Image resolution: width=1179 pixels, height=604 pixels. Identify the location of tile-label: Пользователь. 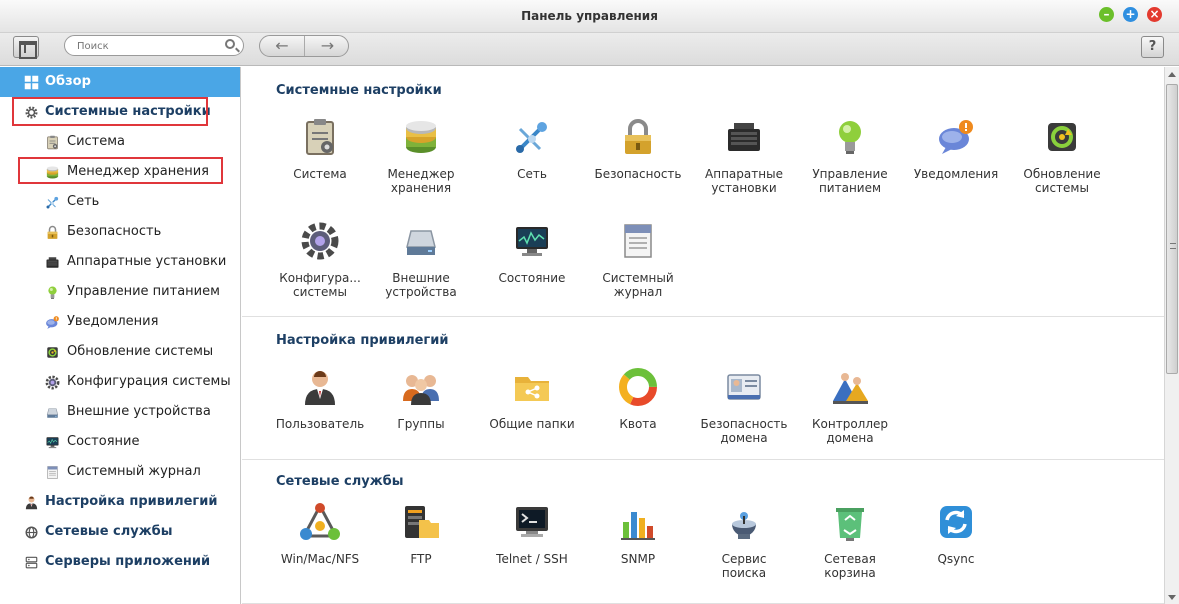
(320, 424).